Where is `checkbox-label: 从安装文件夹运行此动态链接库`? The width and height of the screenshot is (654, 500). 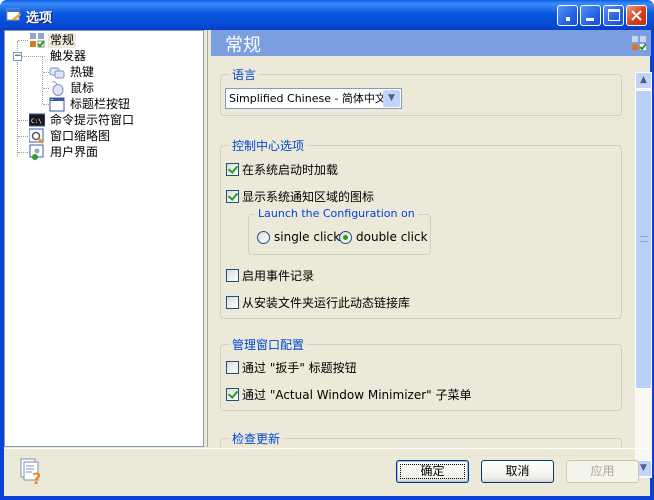 checkbox-label: 从安装文件夹运行此动态链接库 is located at coordinates (326, 303).